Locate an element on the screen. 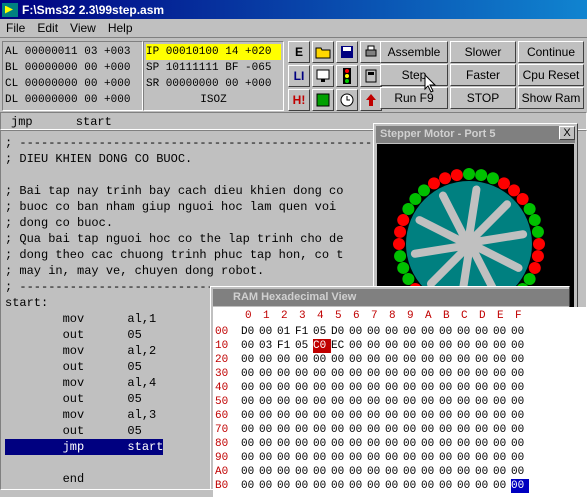 The width and height of the screenshot is (587, 497). editor-line: ; dong co buoc. is located at coordinates (59, 223).